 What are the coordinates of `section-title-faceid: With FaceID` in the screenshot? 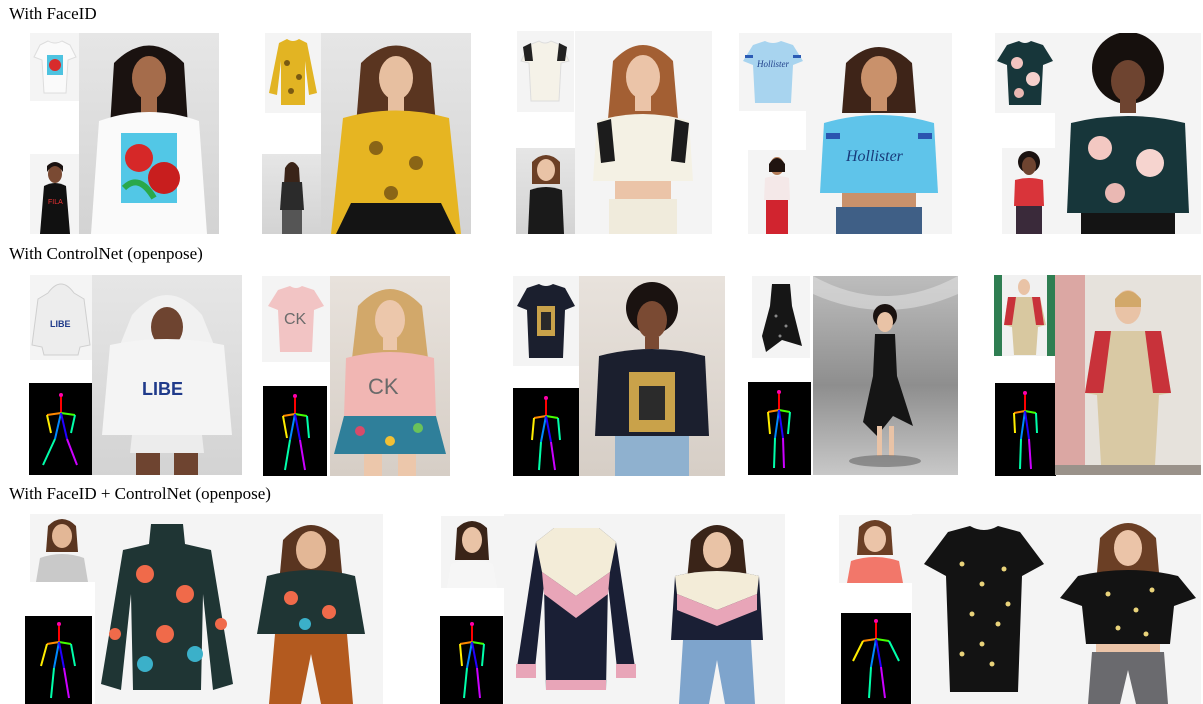 It's located at (53, 13).